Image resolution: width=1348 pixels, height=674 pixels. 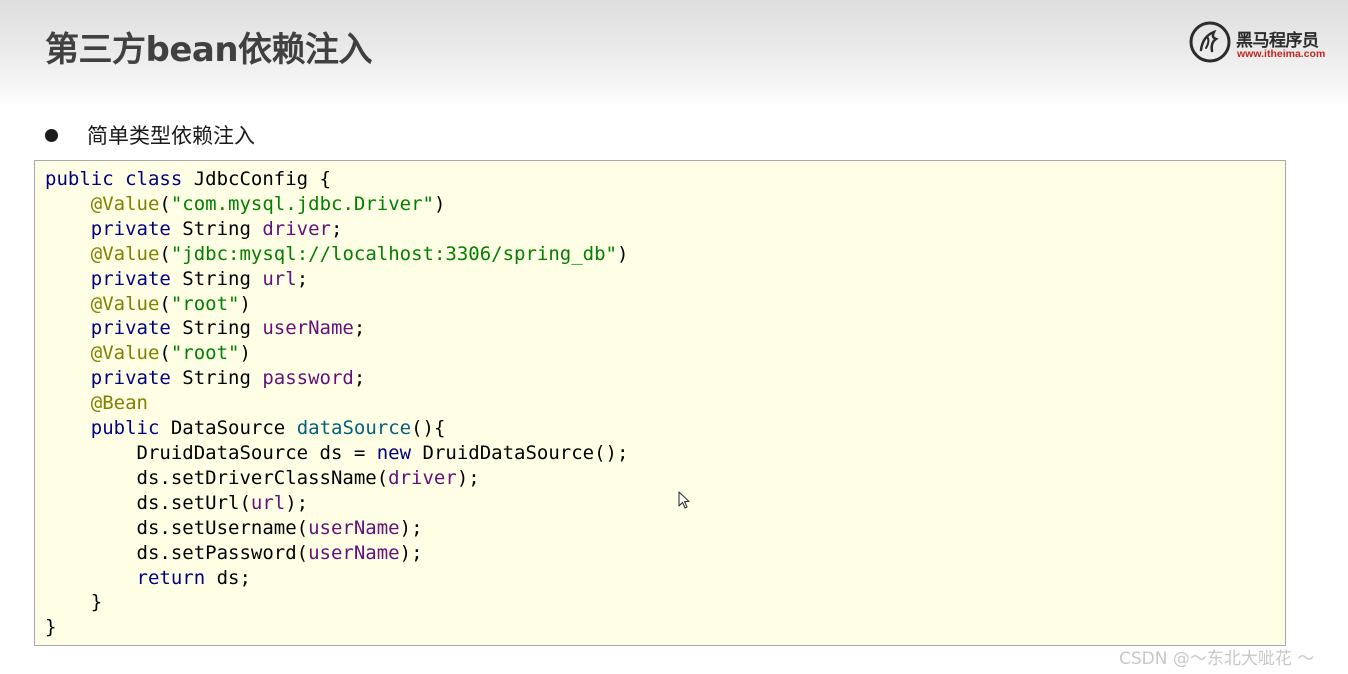 What do you see at coordinates (233, 577) in the screenshot?
I see `code-token: ds;` at bounding box center [233, 577].